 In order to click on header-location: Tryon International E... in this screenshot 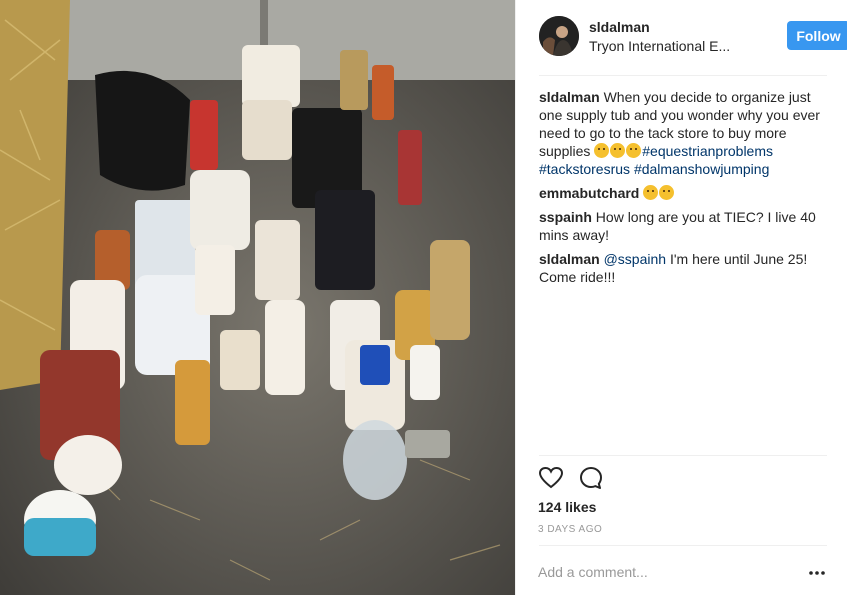, I will do `click(665, 46)`.